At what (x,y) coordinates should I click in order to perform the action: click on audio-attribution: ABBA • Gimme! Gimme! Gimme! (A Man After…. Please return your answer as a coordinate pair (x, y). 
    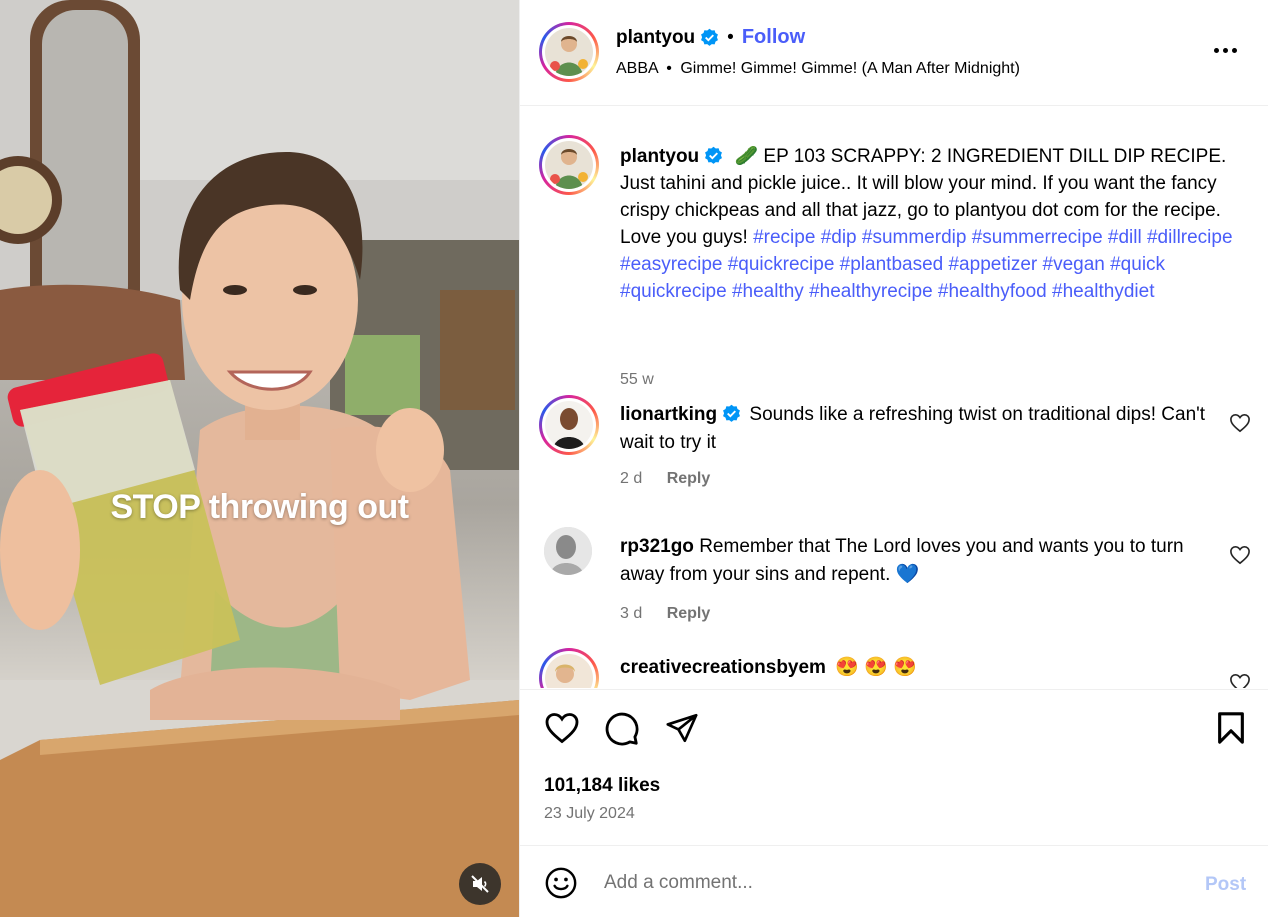
    Looking at the image, I should click on (818, 69).